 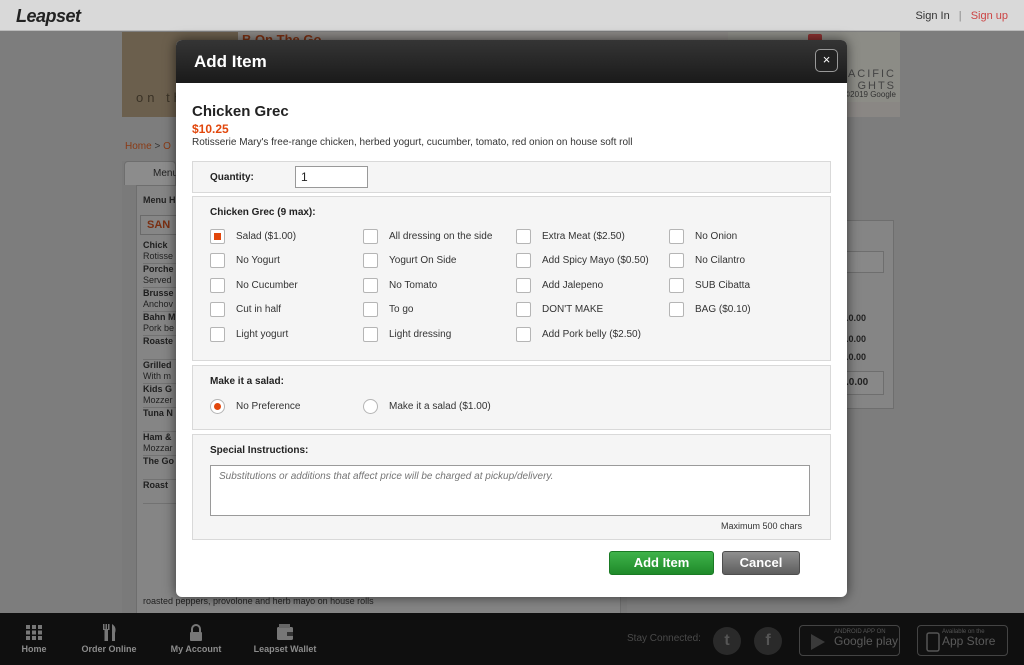 I want to click on option-label: DON'T MAKE, so click(x=573, y=309).